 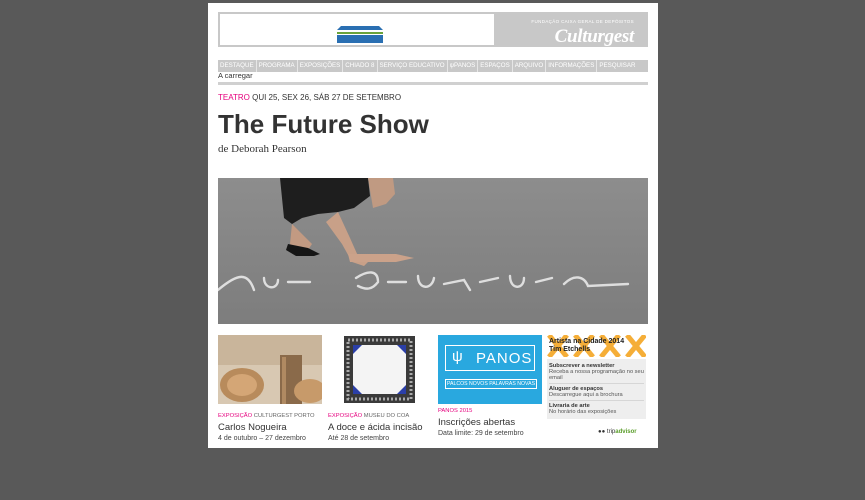 I want to click on nav-chiado8: CHIADO 8, so click(x=360, y=66).